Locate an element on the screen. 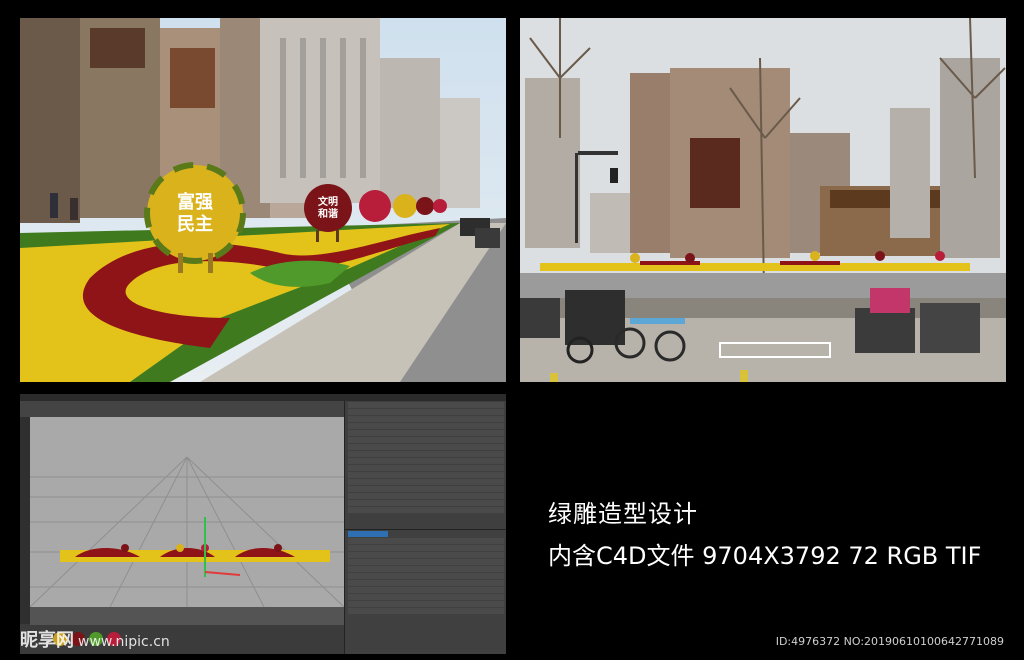  ball-2-text: 文明 is located at coordinates (328, 201).